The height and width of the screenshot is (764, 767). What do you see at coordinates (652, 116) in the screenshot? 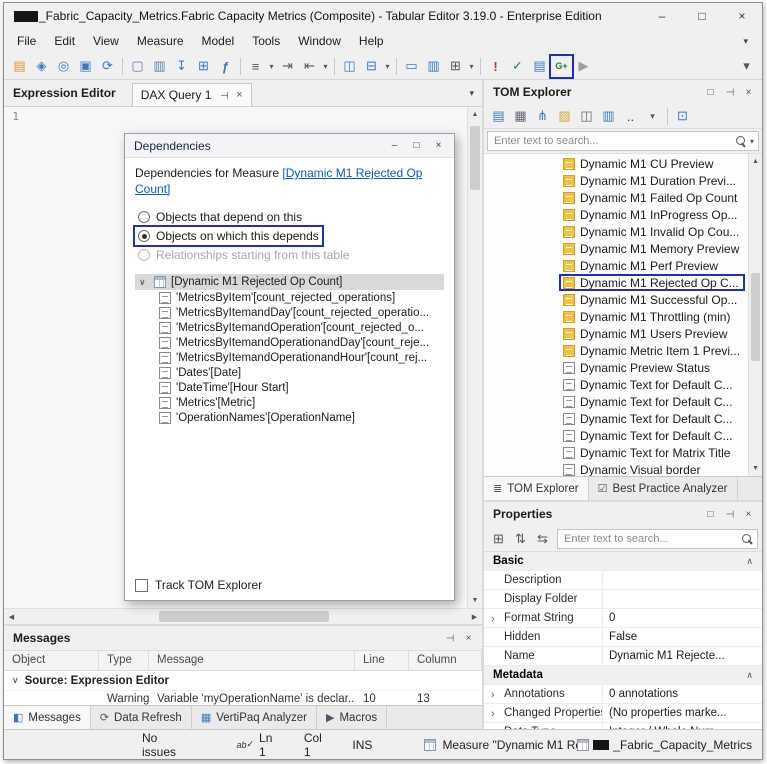
I see `view-options-caret: ▾` at bounding box center [652, 116].